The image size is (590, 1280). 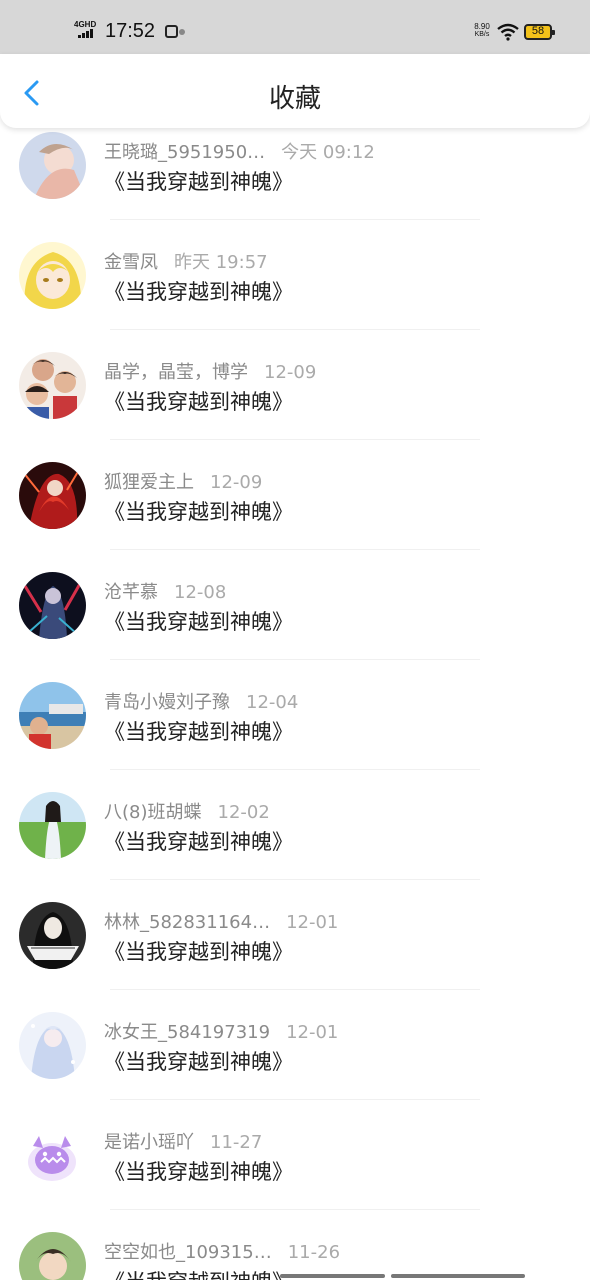 What do you see at coordinates (87, 30) in the screenshot?
I see `signal-icon: 4GHD` at bounding box center [87, 30].